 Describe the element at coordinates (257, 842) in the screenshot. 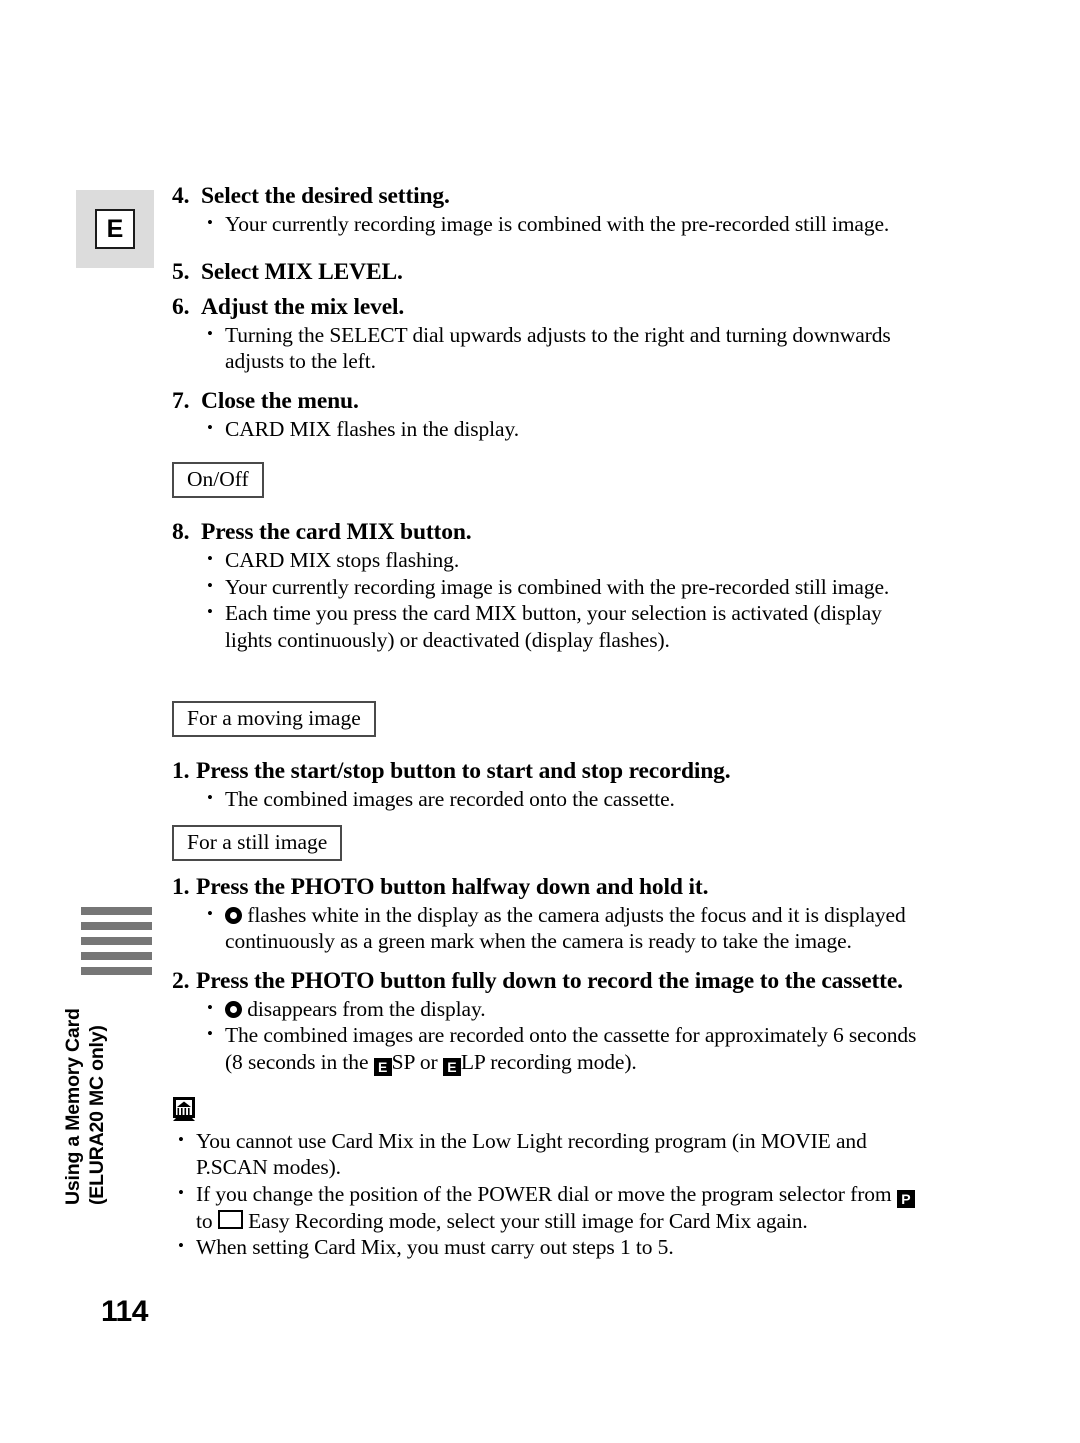

I see `for-still-image-label-box: For a still image` at that location.